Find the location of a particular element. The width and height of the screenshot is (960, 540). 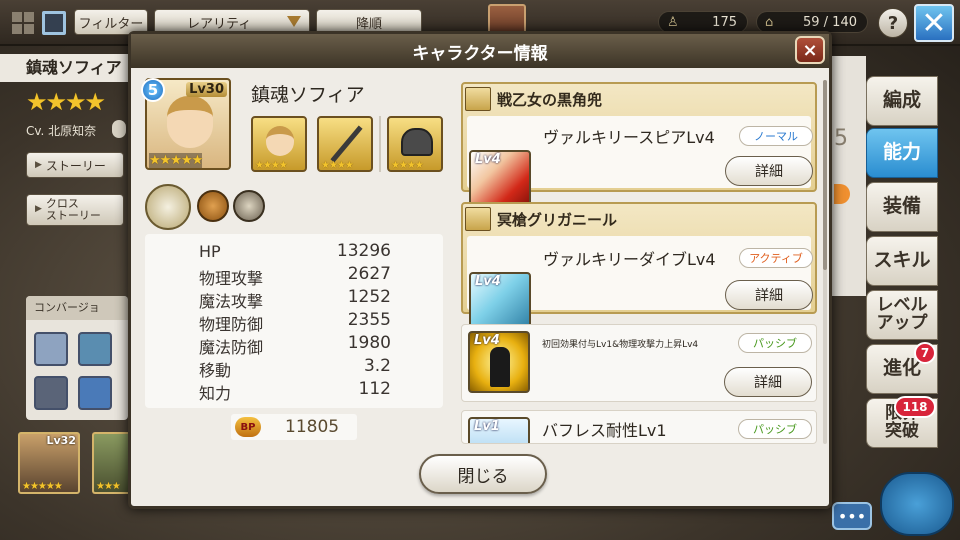

chat-button: ••• is located at coordinates (852, 516).